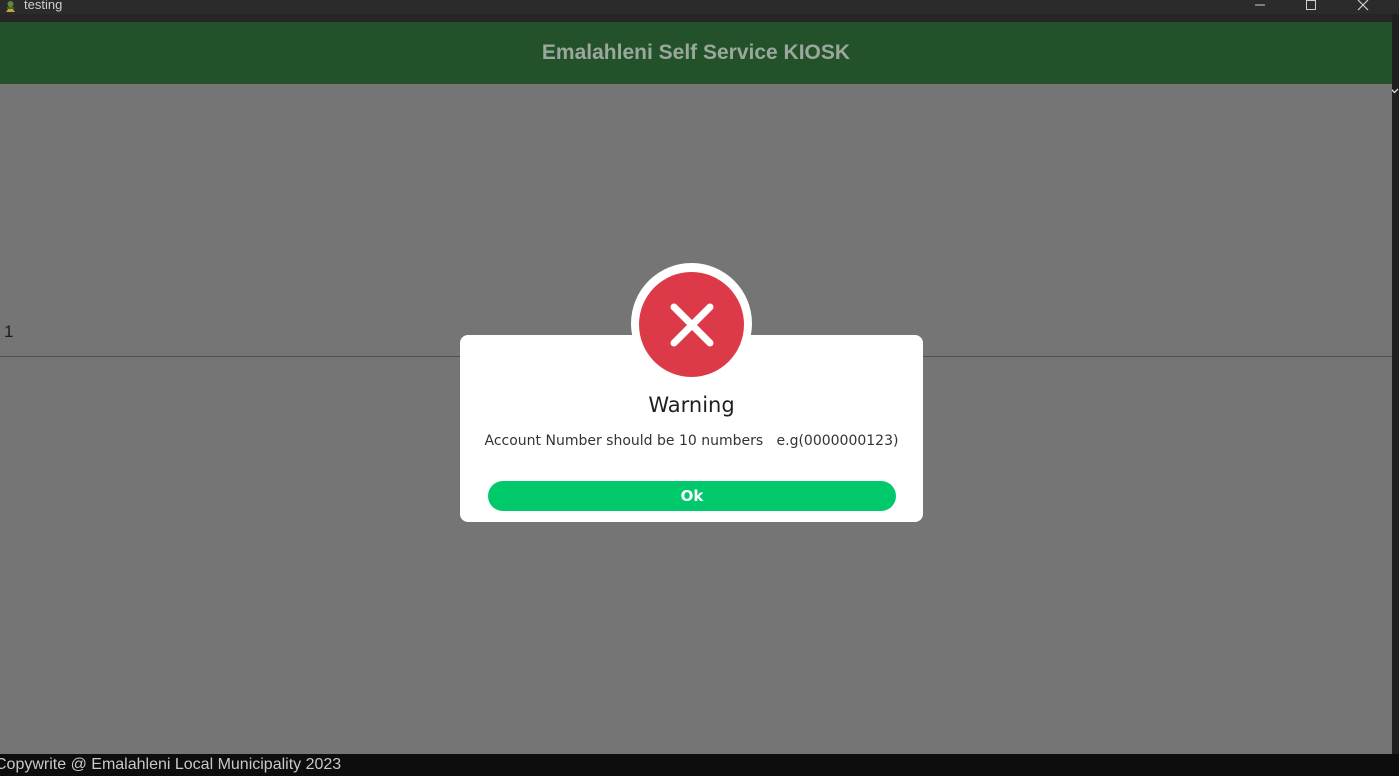  I want to click on window-title: testing, so click(43, 6).